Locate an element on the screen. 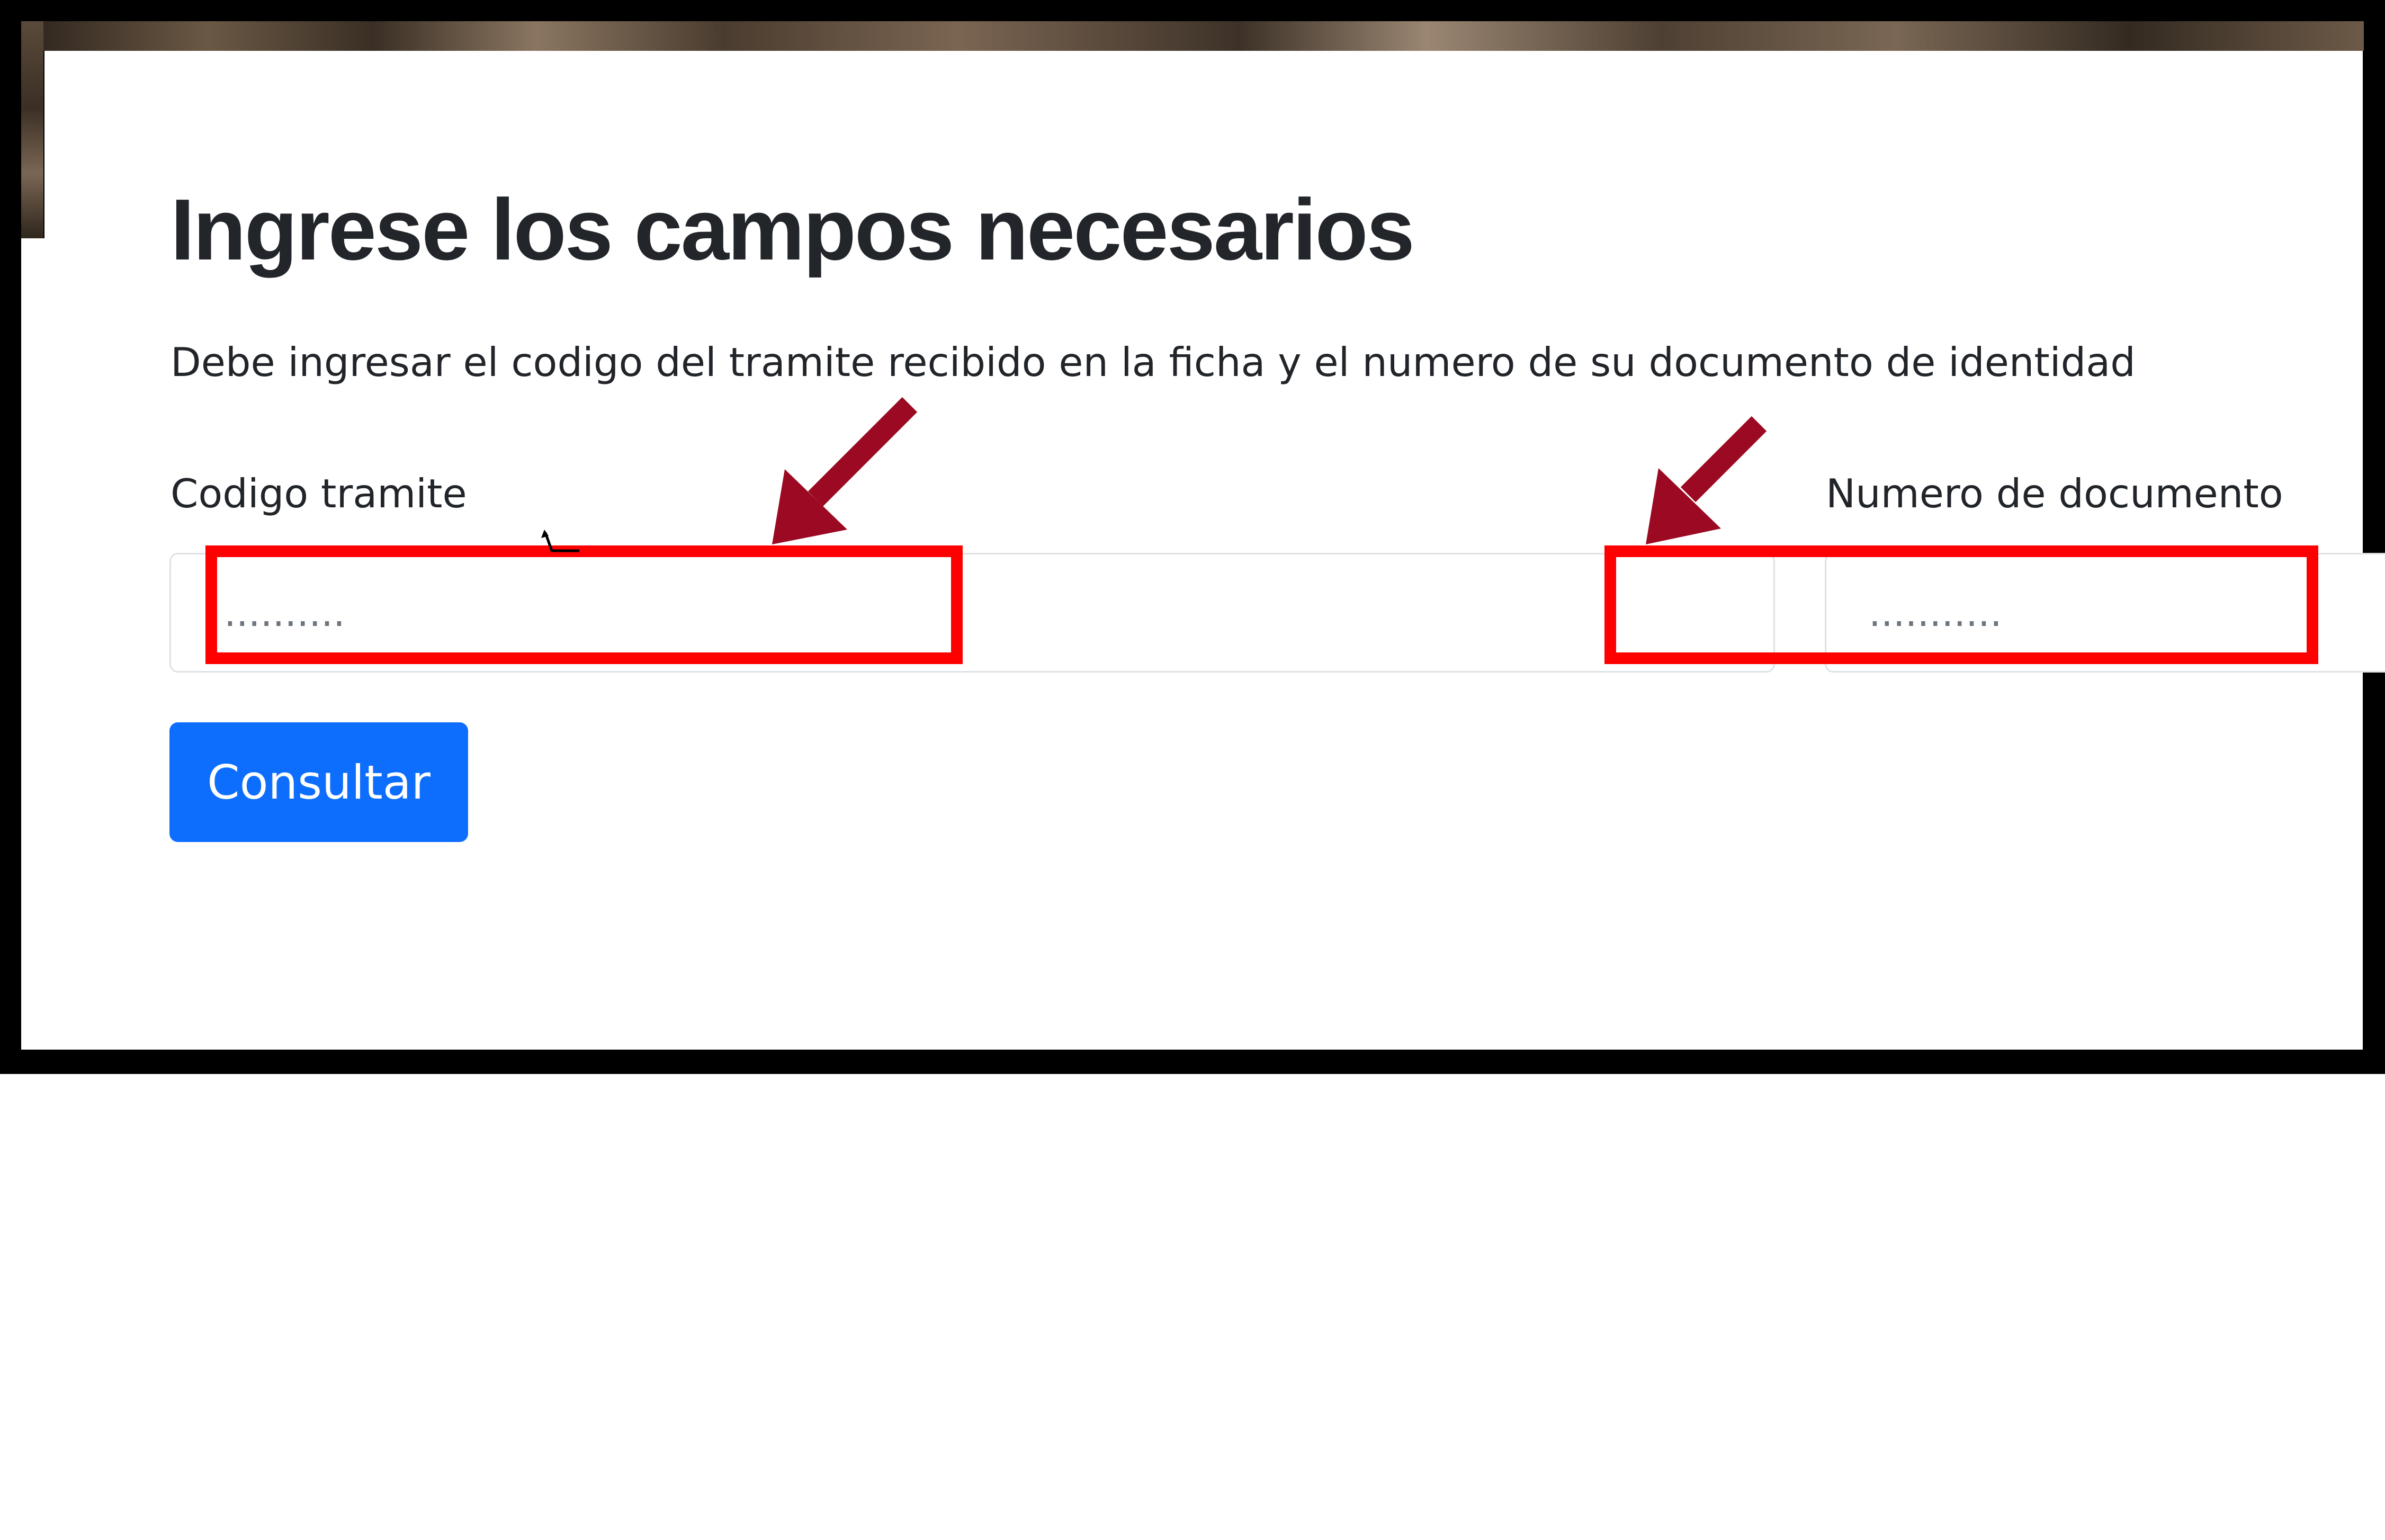 This screenshot has width=2385, height=1540. highlight-box-numero is located at coordinates (1961, 605).